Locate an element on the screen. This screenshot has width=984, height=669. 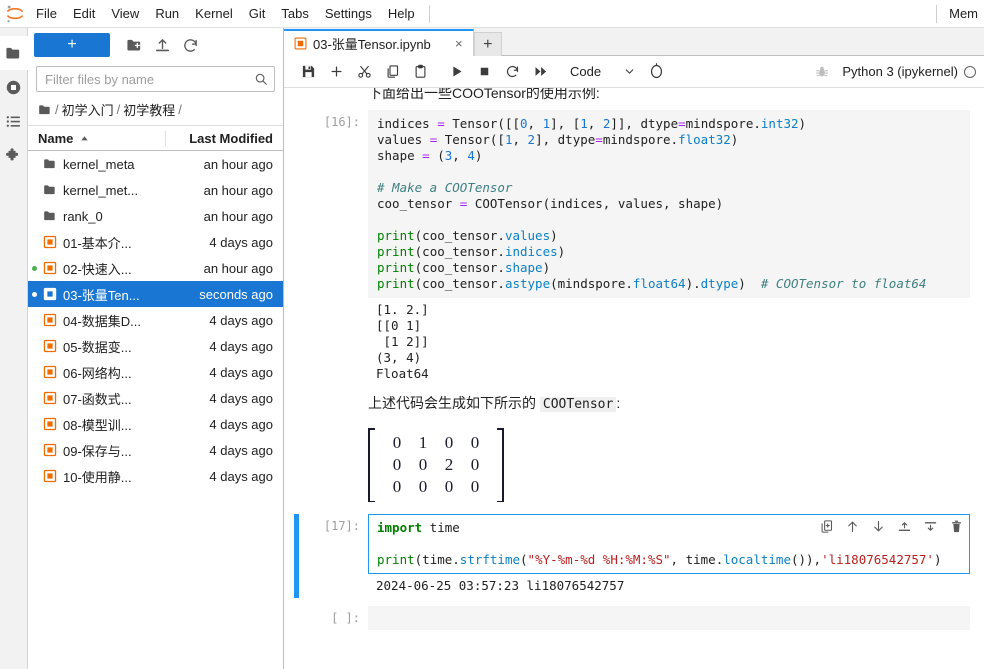
insert-above-icon is located at coordinates (904, 526).